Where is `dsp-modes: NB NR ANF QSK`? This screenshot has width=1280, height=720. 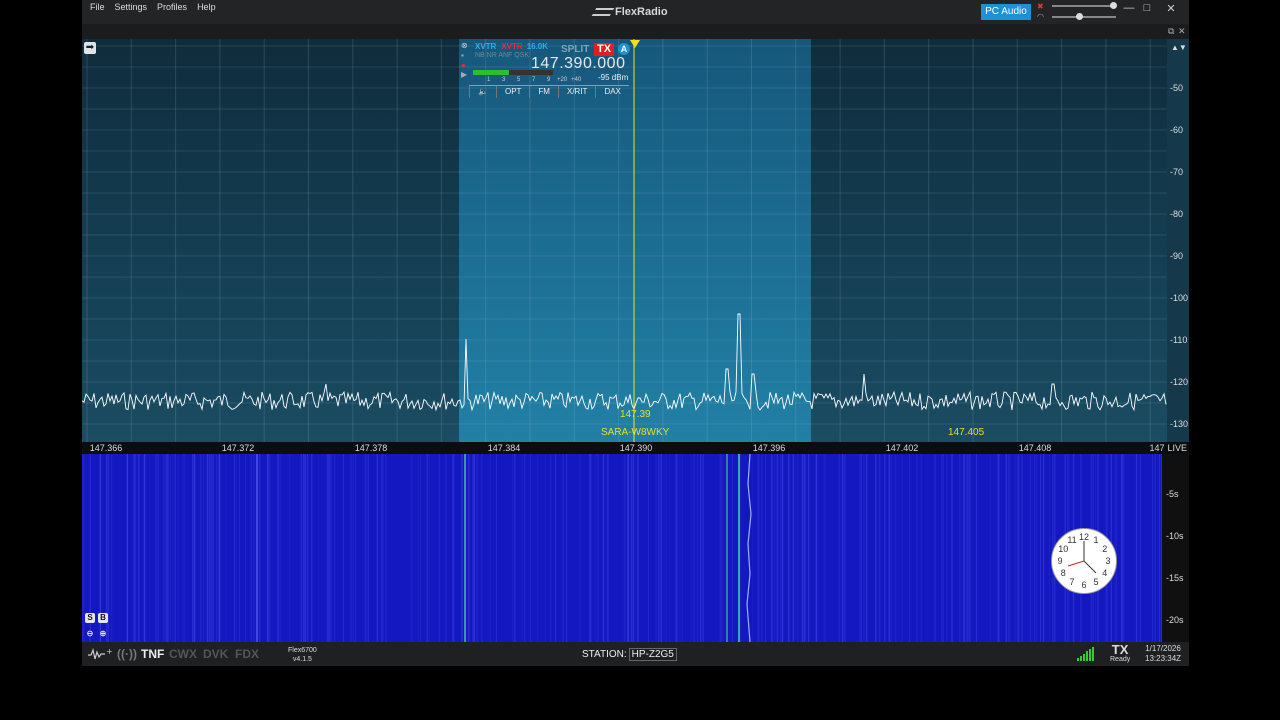
dsp-modes: NB NR ANF QSK is located at coordinates (502, 55).